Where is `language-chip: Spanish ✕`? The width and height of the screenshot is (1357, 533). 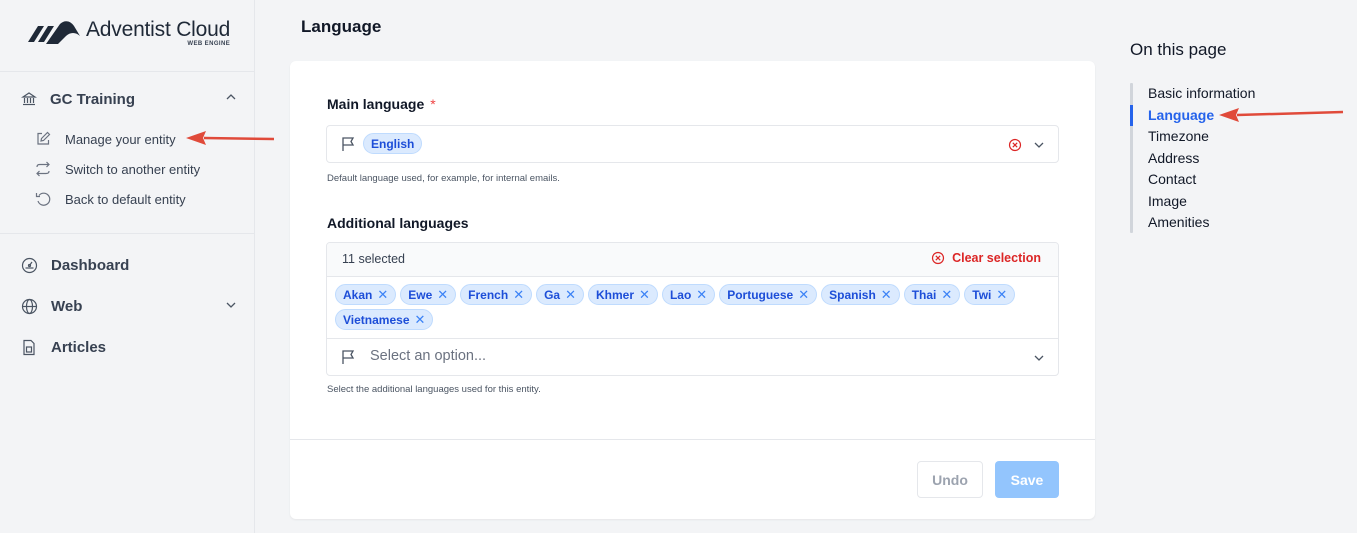
language-chip: Spanish ✕ is located at coordinates (860, 294).